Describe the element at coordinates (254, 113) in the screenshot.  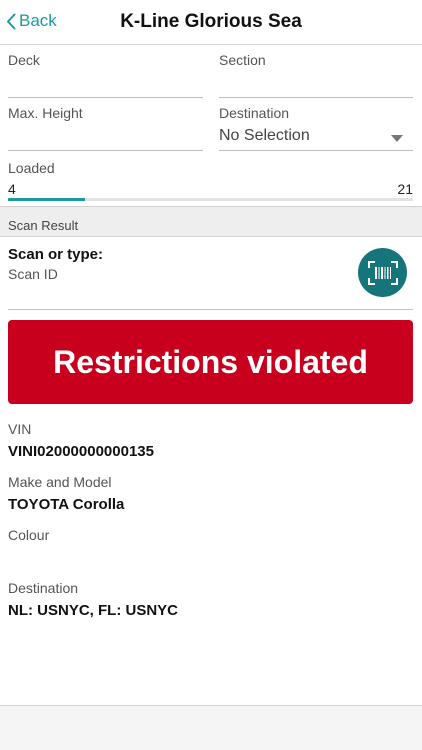
I see `destination-select-label: Destination` at that location.